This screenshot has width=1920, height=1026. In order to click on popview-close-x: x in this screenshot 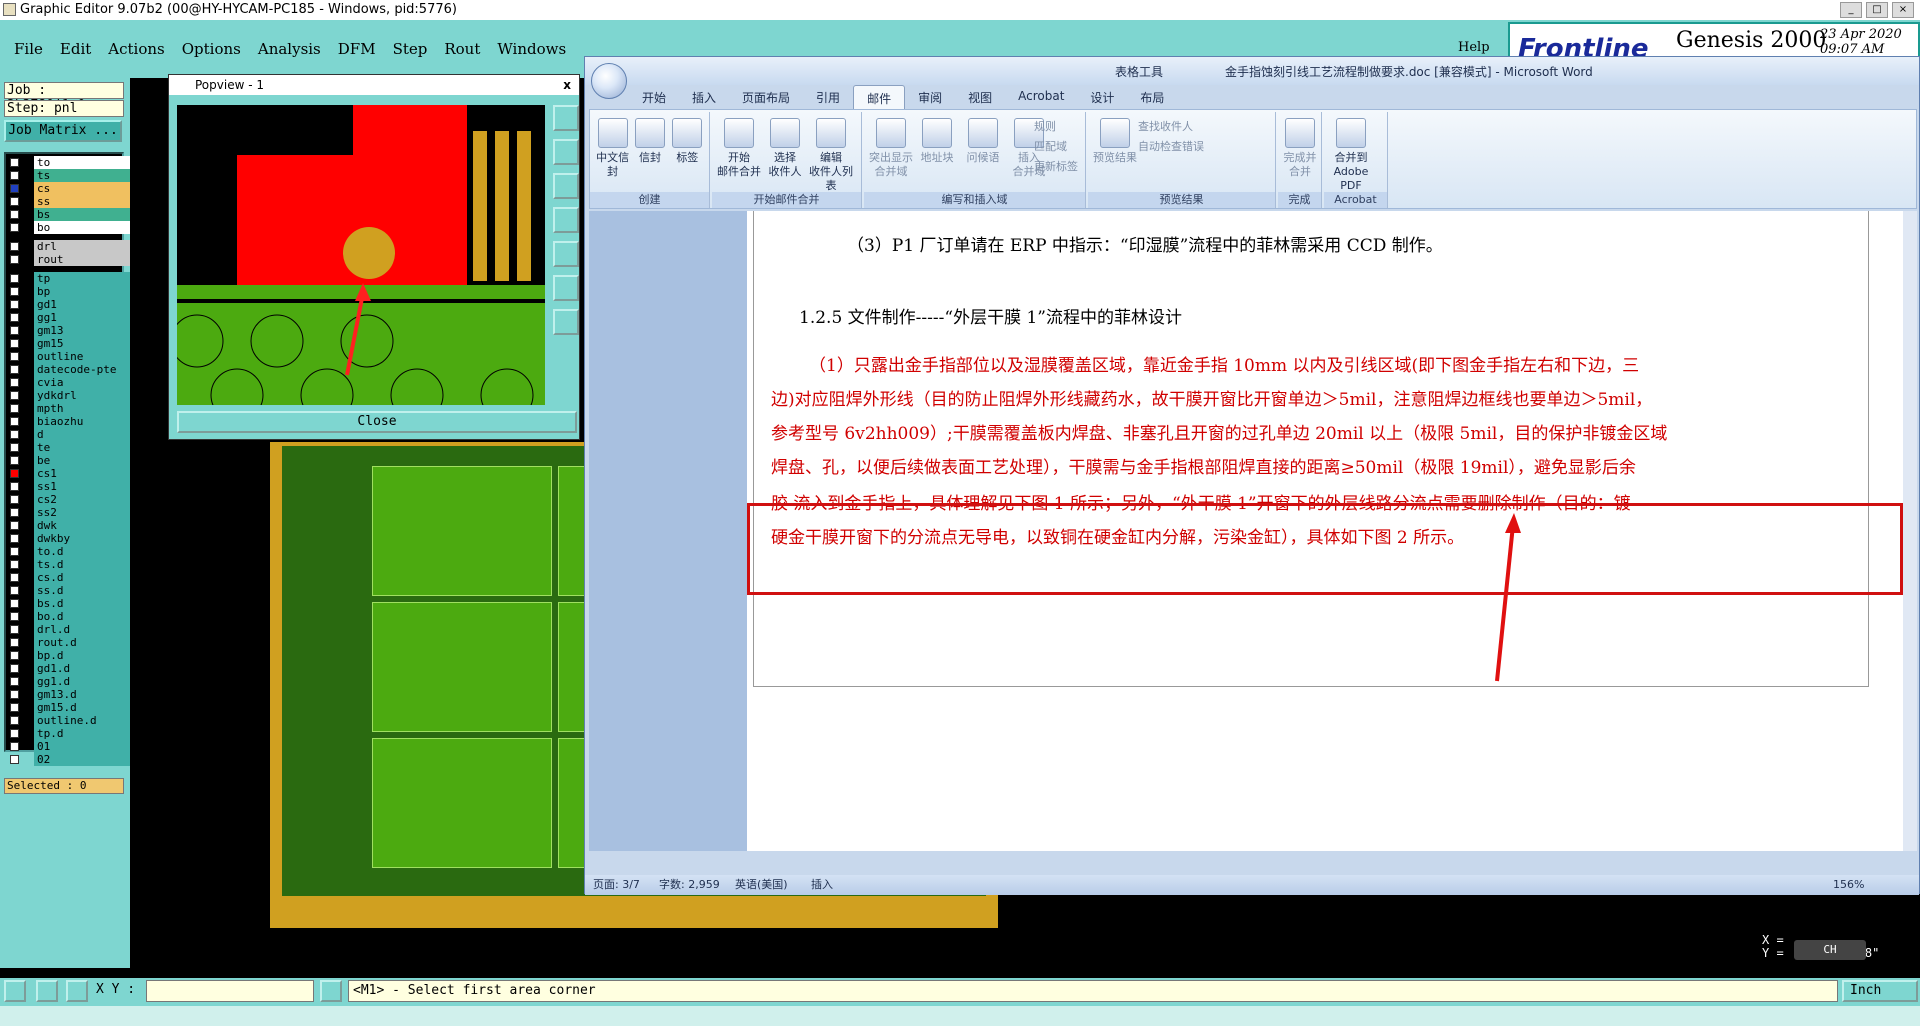, I will do `click(567, 85)`.